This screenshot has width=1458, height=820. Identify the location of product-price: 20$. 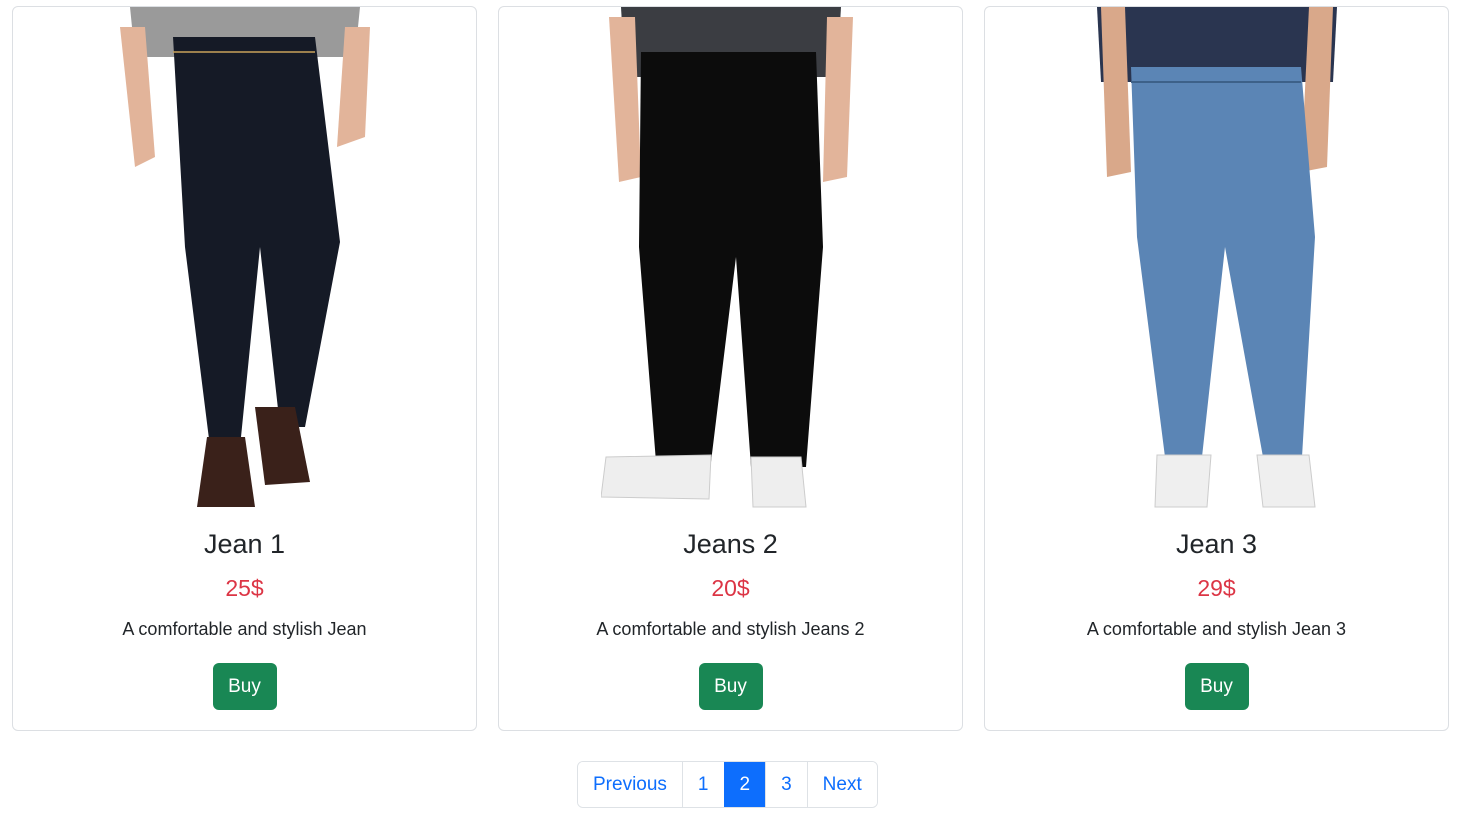
(730, 588).